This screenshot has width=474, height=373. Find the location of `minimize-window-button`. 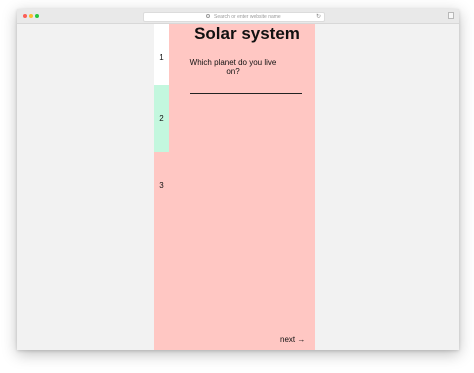

minimize-window-button is located at coordinates (31, 16).